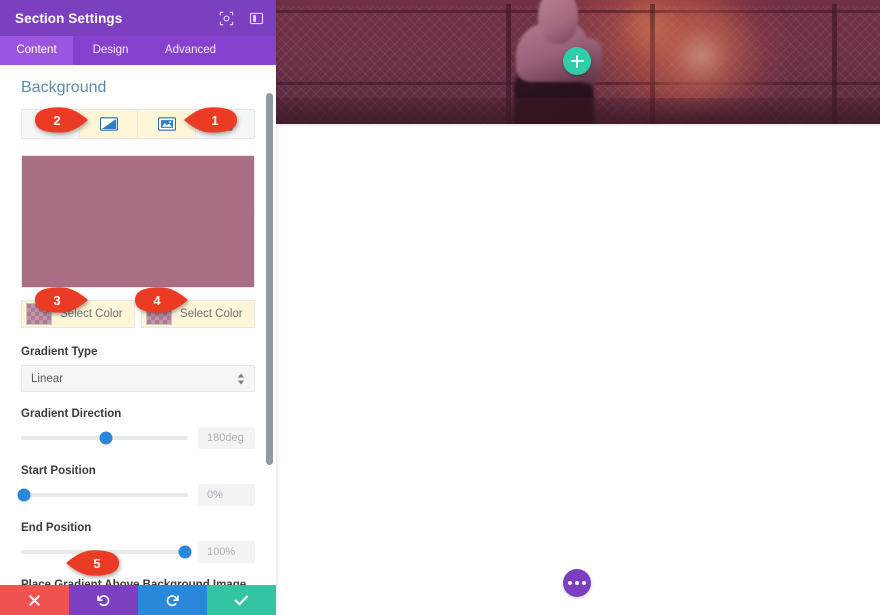 This screenshot has height=615, width=880. I want to click on panel-tabbar: Content Design Advanced, so click(138, 50).